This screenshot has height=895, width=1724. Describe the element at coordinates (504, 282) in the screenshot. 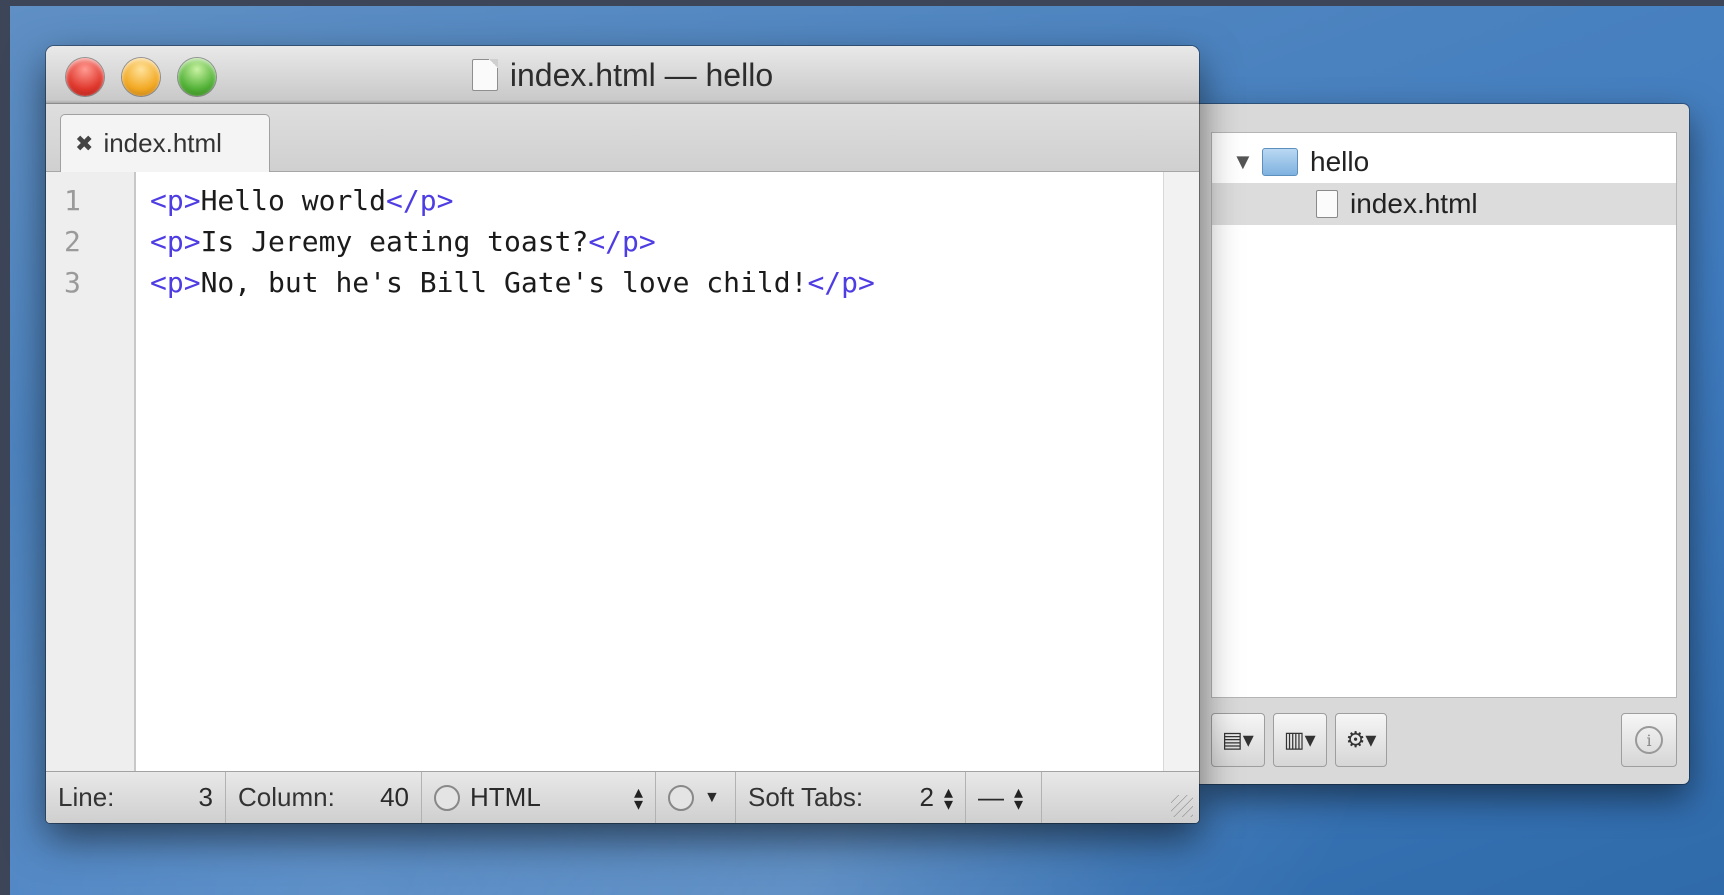

I see `code-text: No, but he's Bill Gate's love child!` at that location.